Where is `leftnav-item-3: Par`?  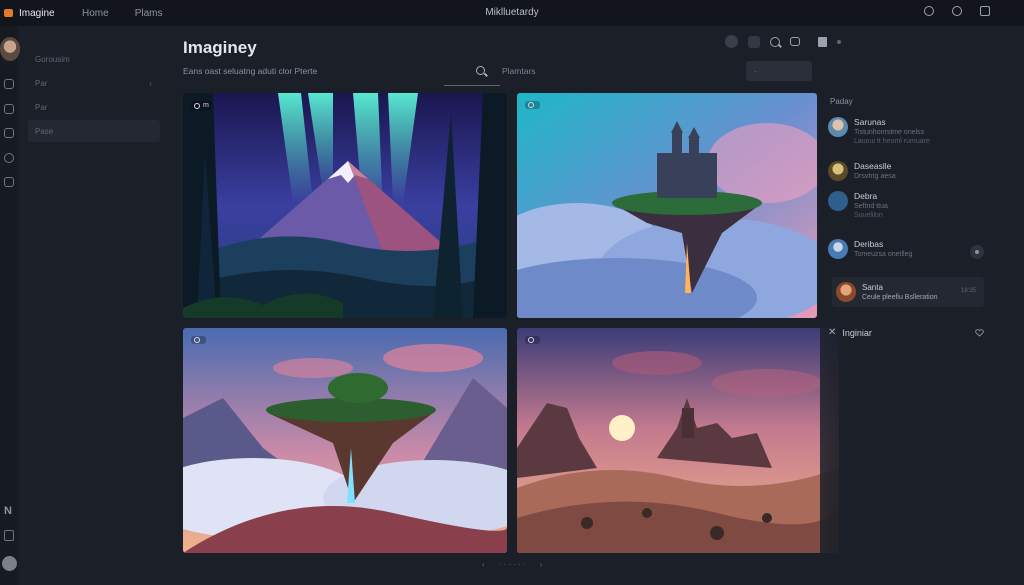
leftnav-item-3: Par is located at coordinates (94, 107).